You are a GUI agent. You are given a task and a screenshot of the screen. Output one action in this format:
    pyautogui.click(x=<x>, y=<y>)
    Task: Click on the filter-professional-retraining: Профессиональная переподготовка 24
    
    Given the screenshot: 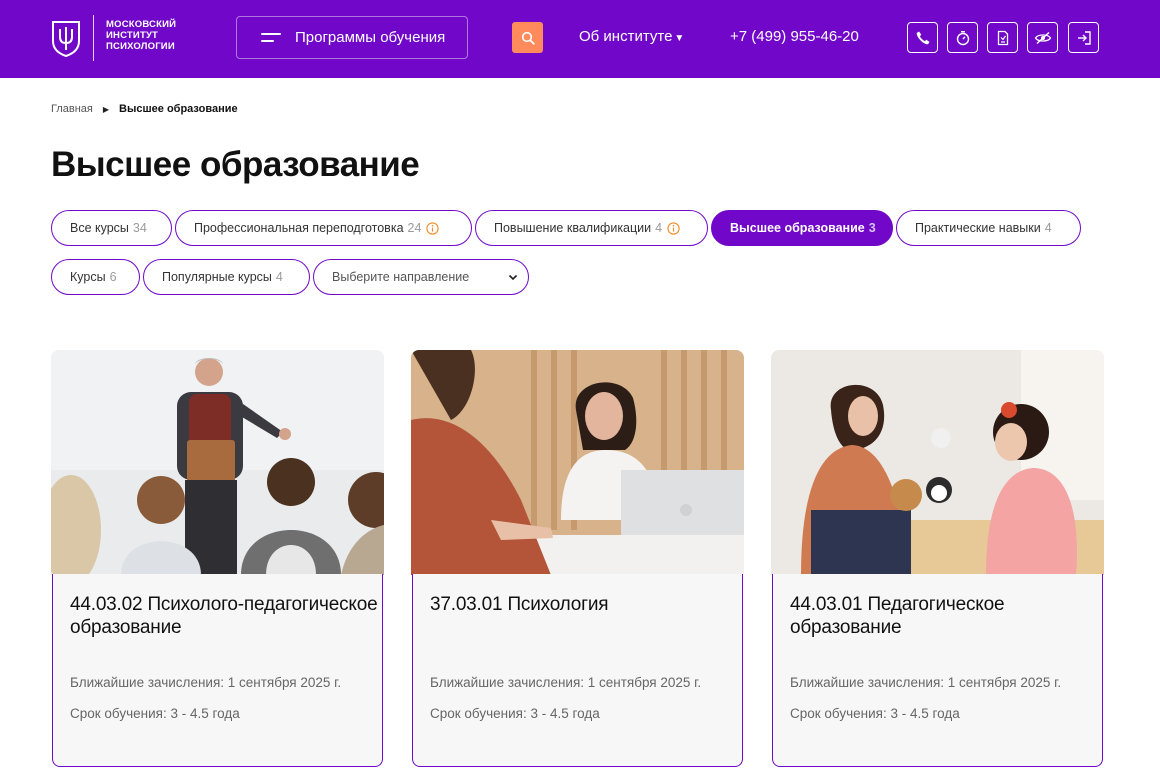 What is the action you would take?
    pyautogui.click(x=323, y=228)
    